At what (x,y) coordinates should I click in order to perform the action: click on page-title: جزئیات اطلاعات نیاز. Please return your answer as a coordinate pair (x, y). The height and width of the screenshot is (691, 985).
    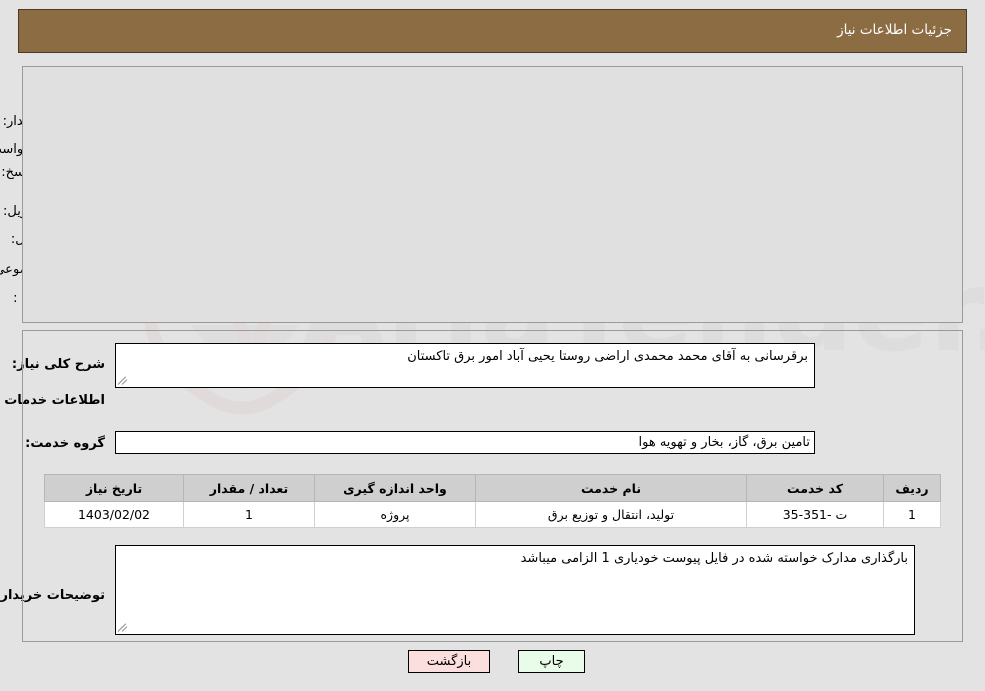
    Looking at the image, I should click on (894, 30).